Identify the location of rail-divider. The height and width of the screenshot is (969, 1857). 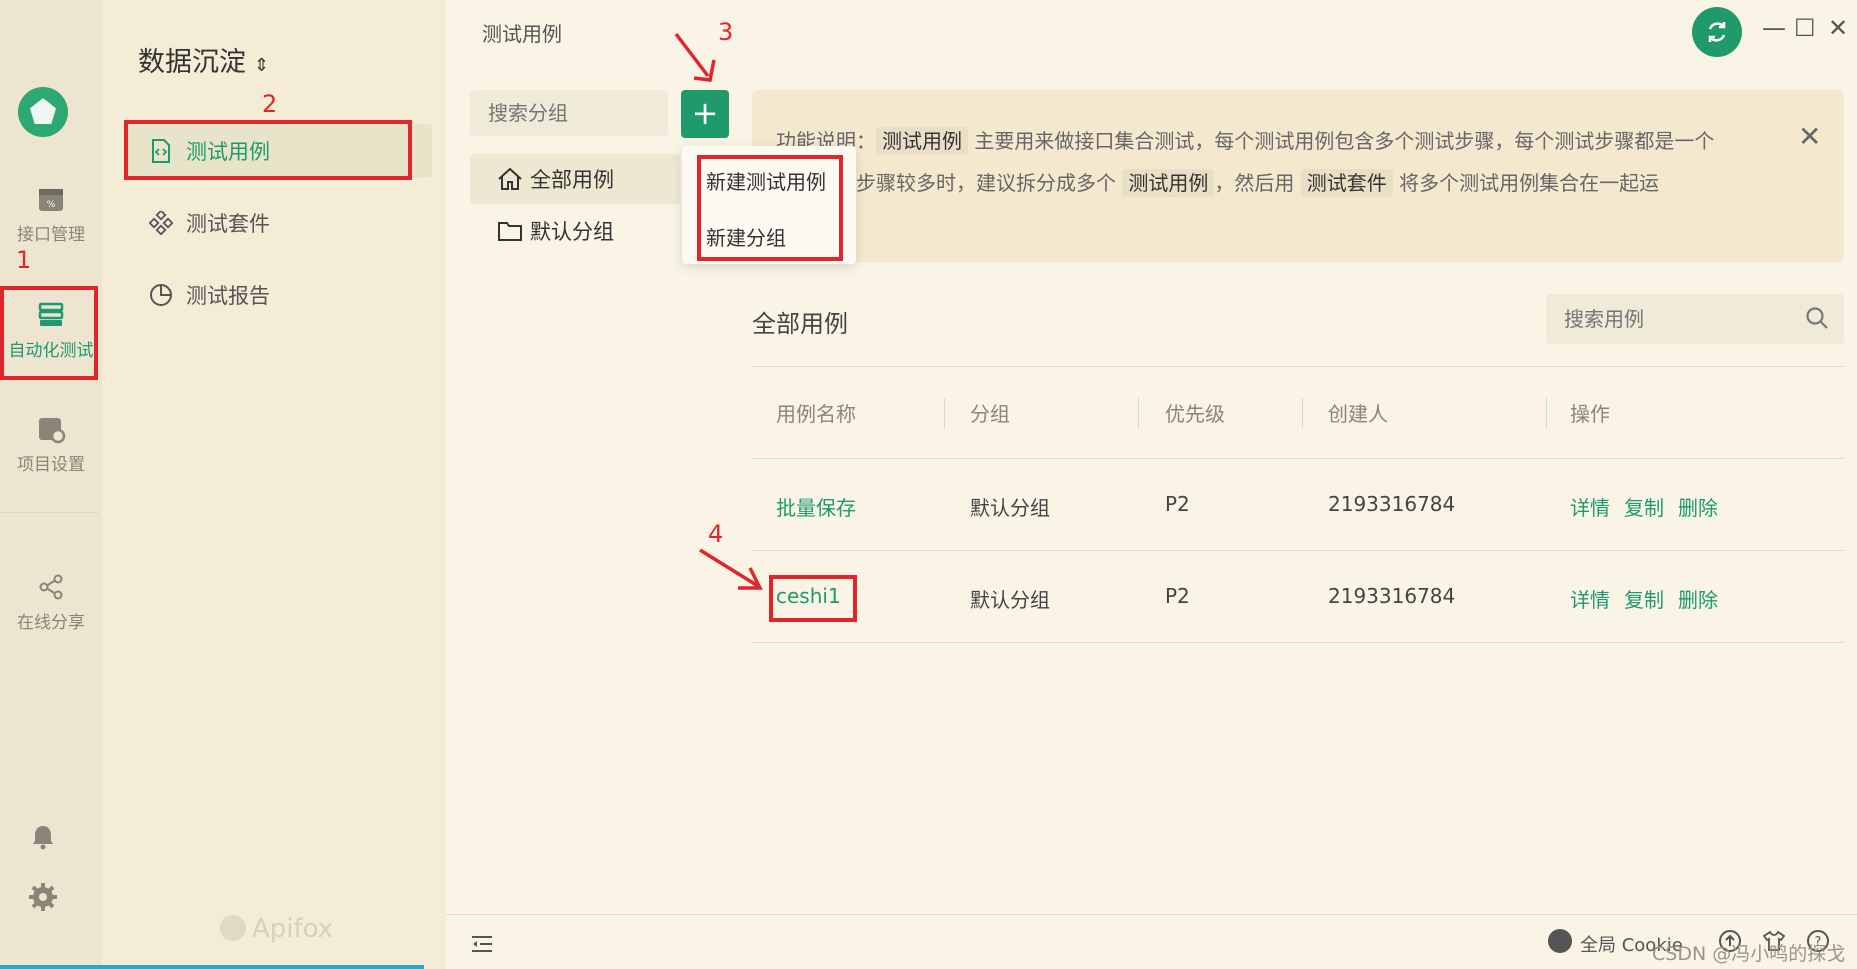
(49, 512).